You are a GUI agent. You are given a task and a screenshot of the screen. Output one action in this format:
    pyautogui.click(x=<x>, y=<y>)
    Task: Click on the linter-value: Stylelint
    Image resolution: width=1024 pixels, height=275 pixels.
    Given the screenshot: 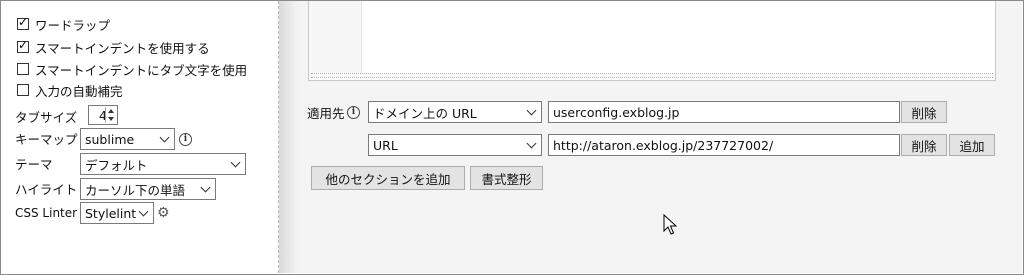 What is the action you would take?
    pyautogui.click(x=111, y=213)
    